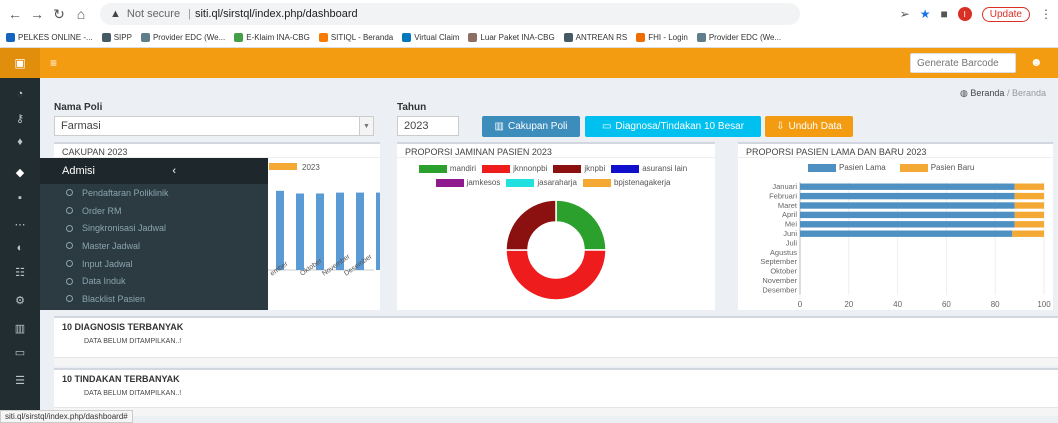  I want to click on poli-select: Farmasi ▼, so click(214, 126).